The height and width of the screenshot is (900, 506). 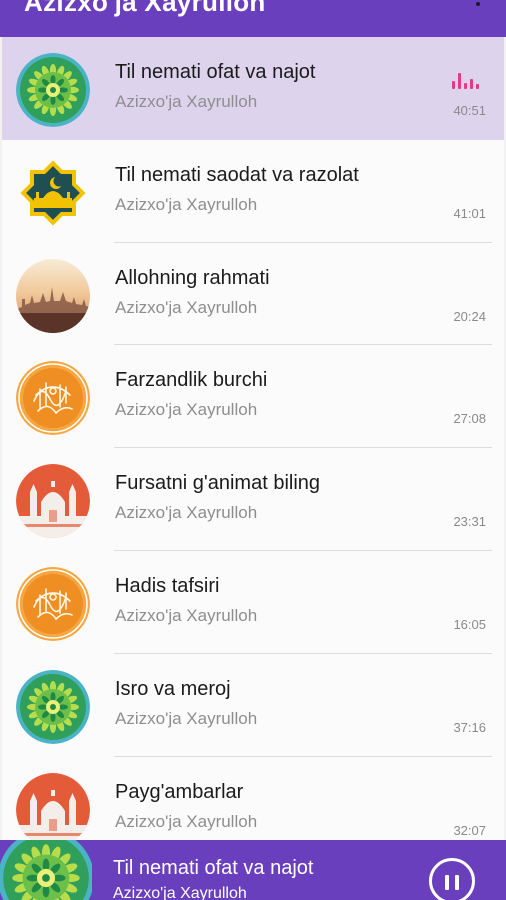 What do you see at coordinates (253, 705) in the screenshot?
I see `track-row: Isro va meroj Azizxo'ja Xayrulloh 37:16` at bounding box center [253, 705].